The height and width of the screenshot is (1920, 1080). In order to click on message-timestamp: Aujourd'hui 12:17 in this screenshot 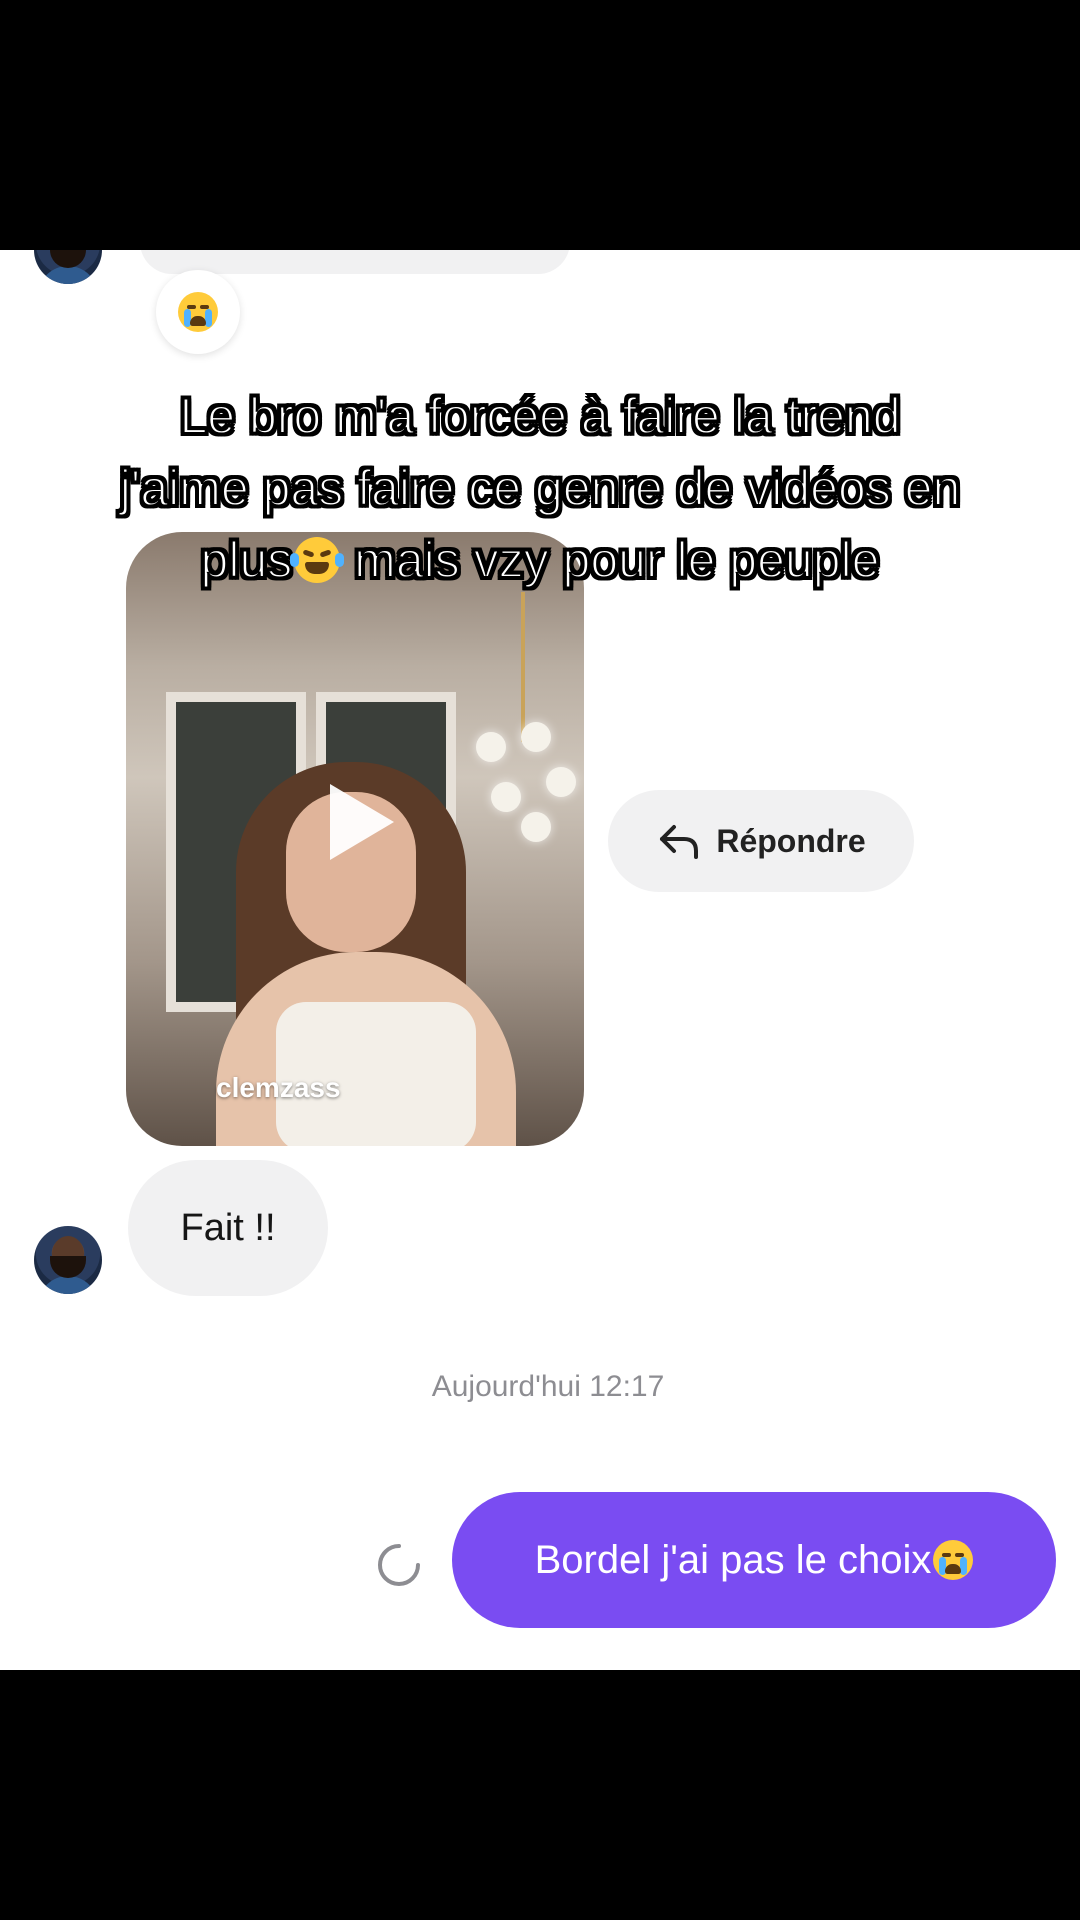, I will do `click(548, 1386)`.